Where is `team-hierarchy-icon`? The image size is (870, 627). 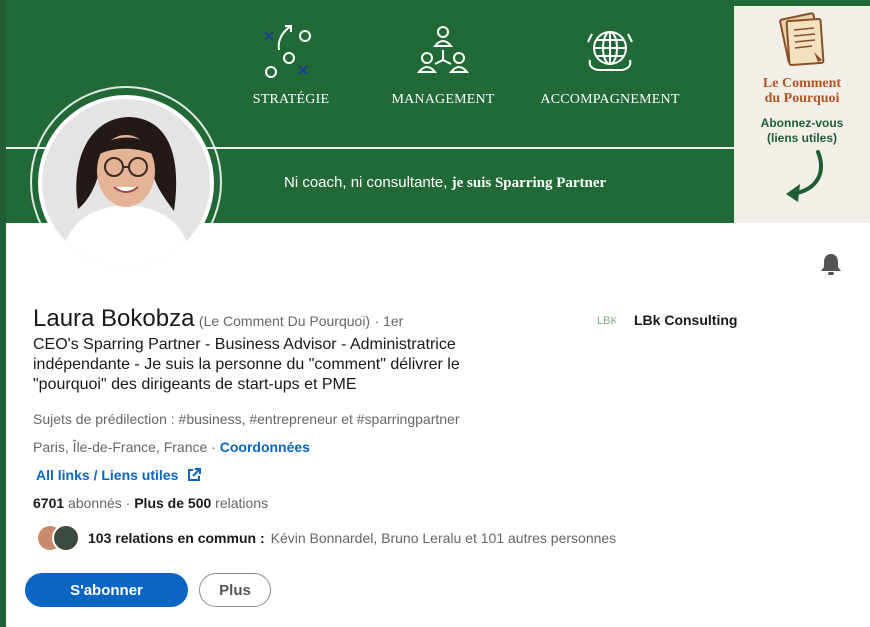 team-hierarchy-icon is located at coordinates (443, 49).